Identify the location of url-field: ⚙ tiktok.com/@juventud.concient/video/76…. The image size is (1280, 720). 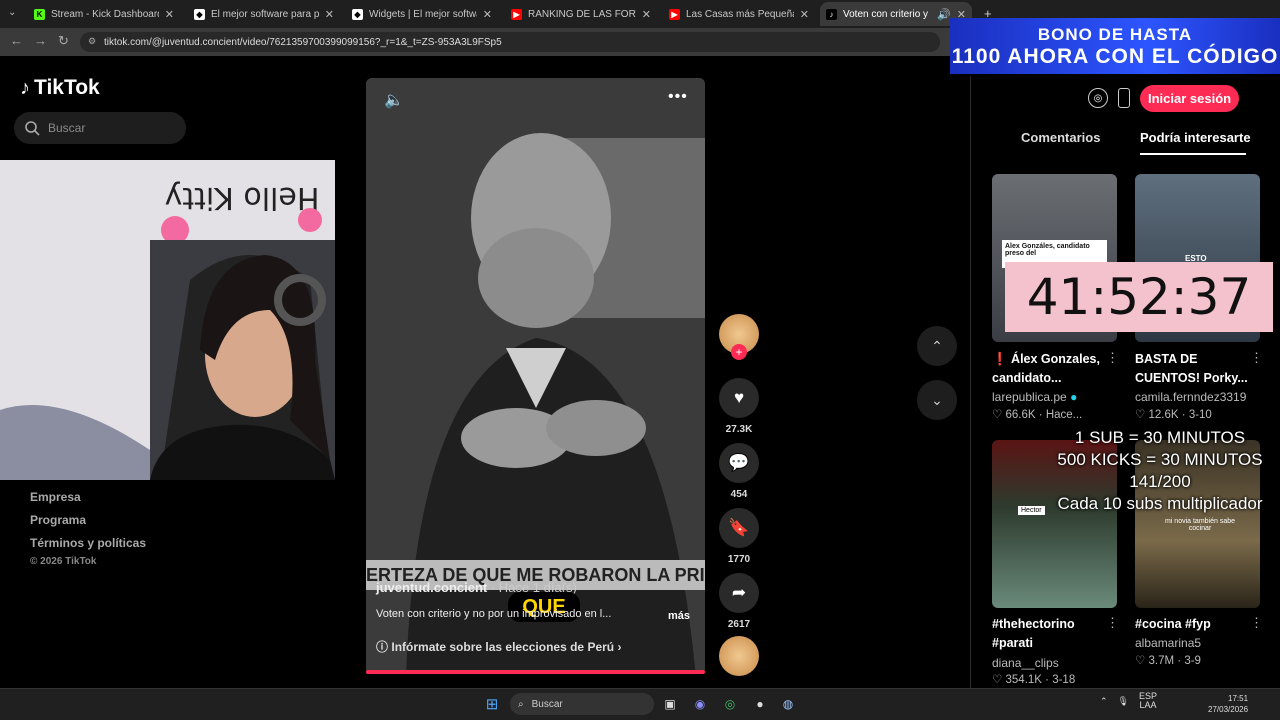
(510, 42).